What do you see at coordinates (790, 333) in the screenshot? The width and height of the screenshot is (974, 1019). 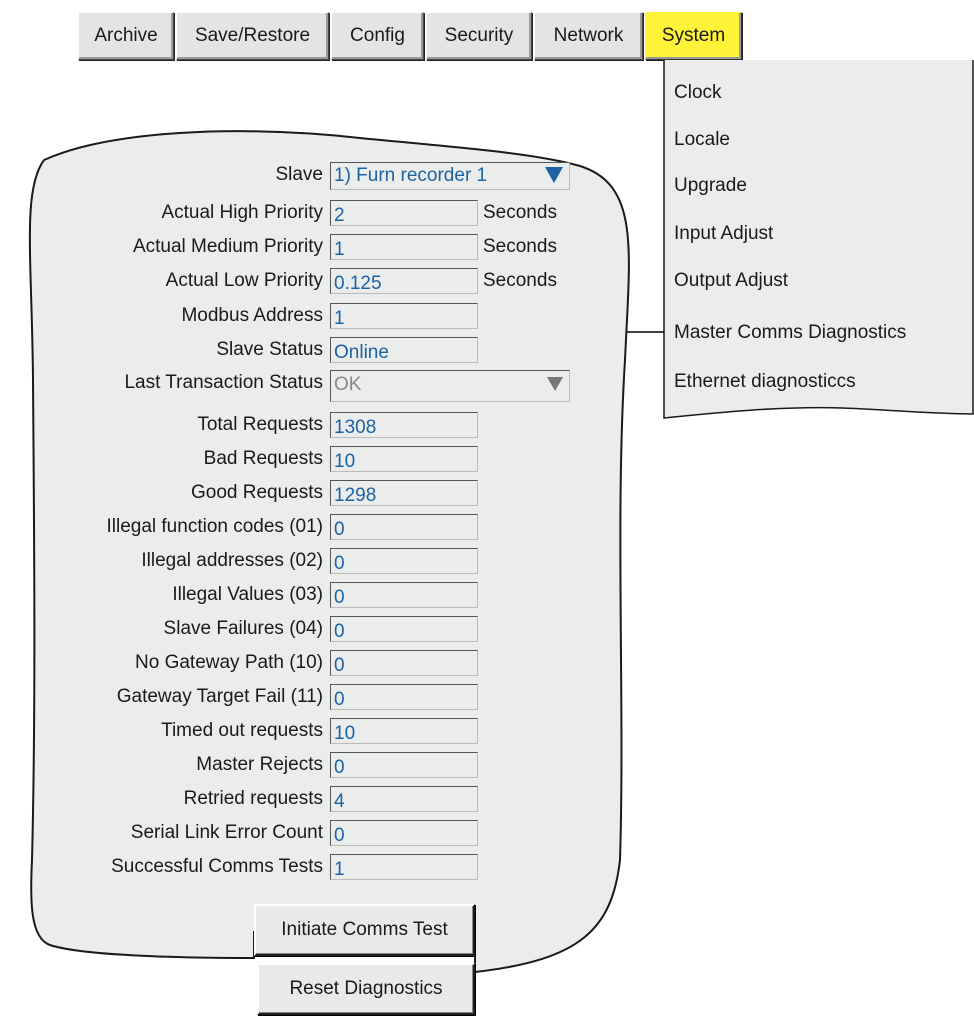 I see `menu-item-master-comms-diagnostics: Master Comms Diagnostics` at bounding box center [790, 333].